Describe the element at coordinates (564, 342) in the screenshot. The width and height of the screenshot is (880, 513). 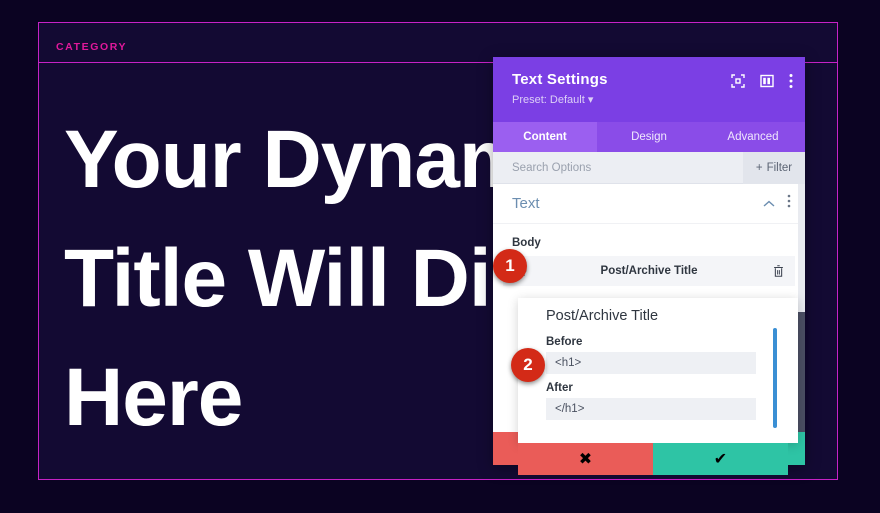
I see `before-field-label: Before` at that location.